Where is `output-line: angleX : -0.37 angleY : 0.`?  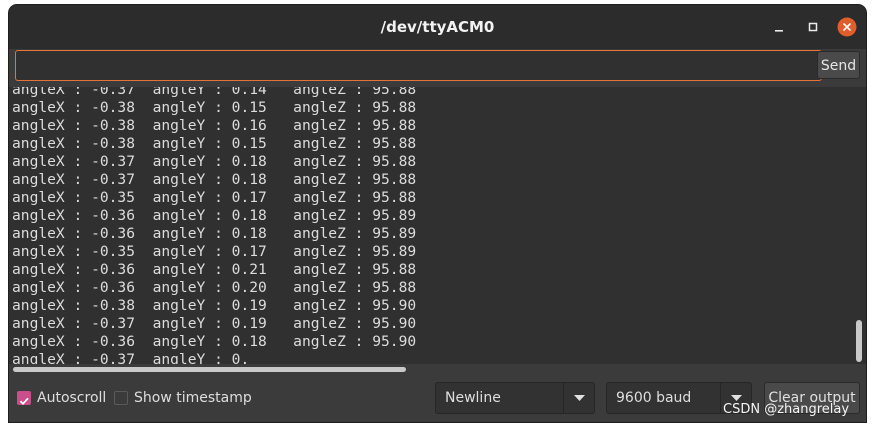 output-line: angleX : -0.37 angleY : 0. is located at coordinates (131, 357).